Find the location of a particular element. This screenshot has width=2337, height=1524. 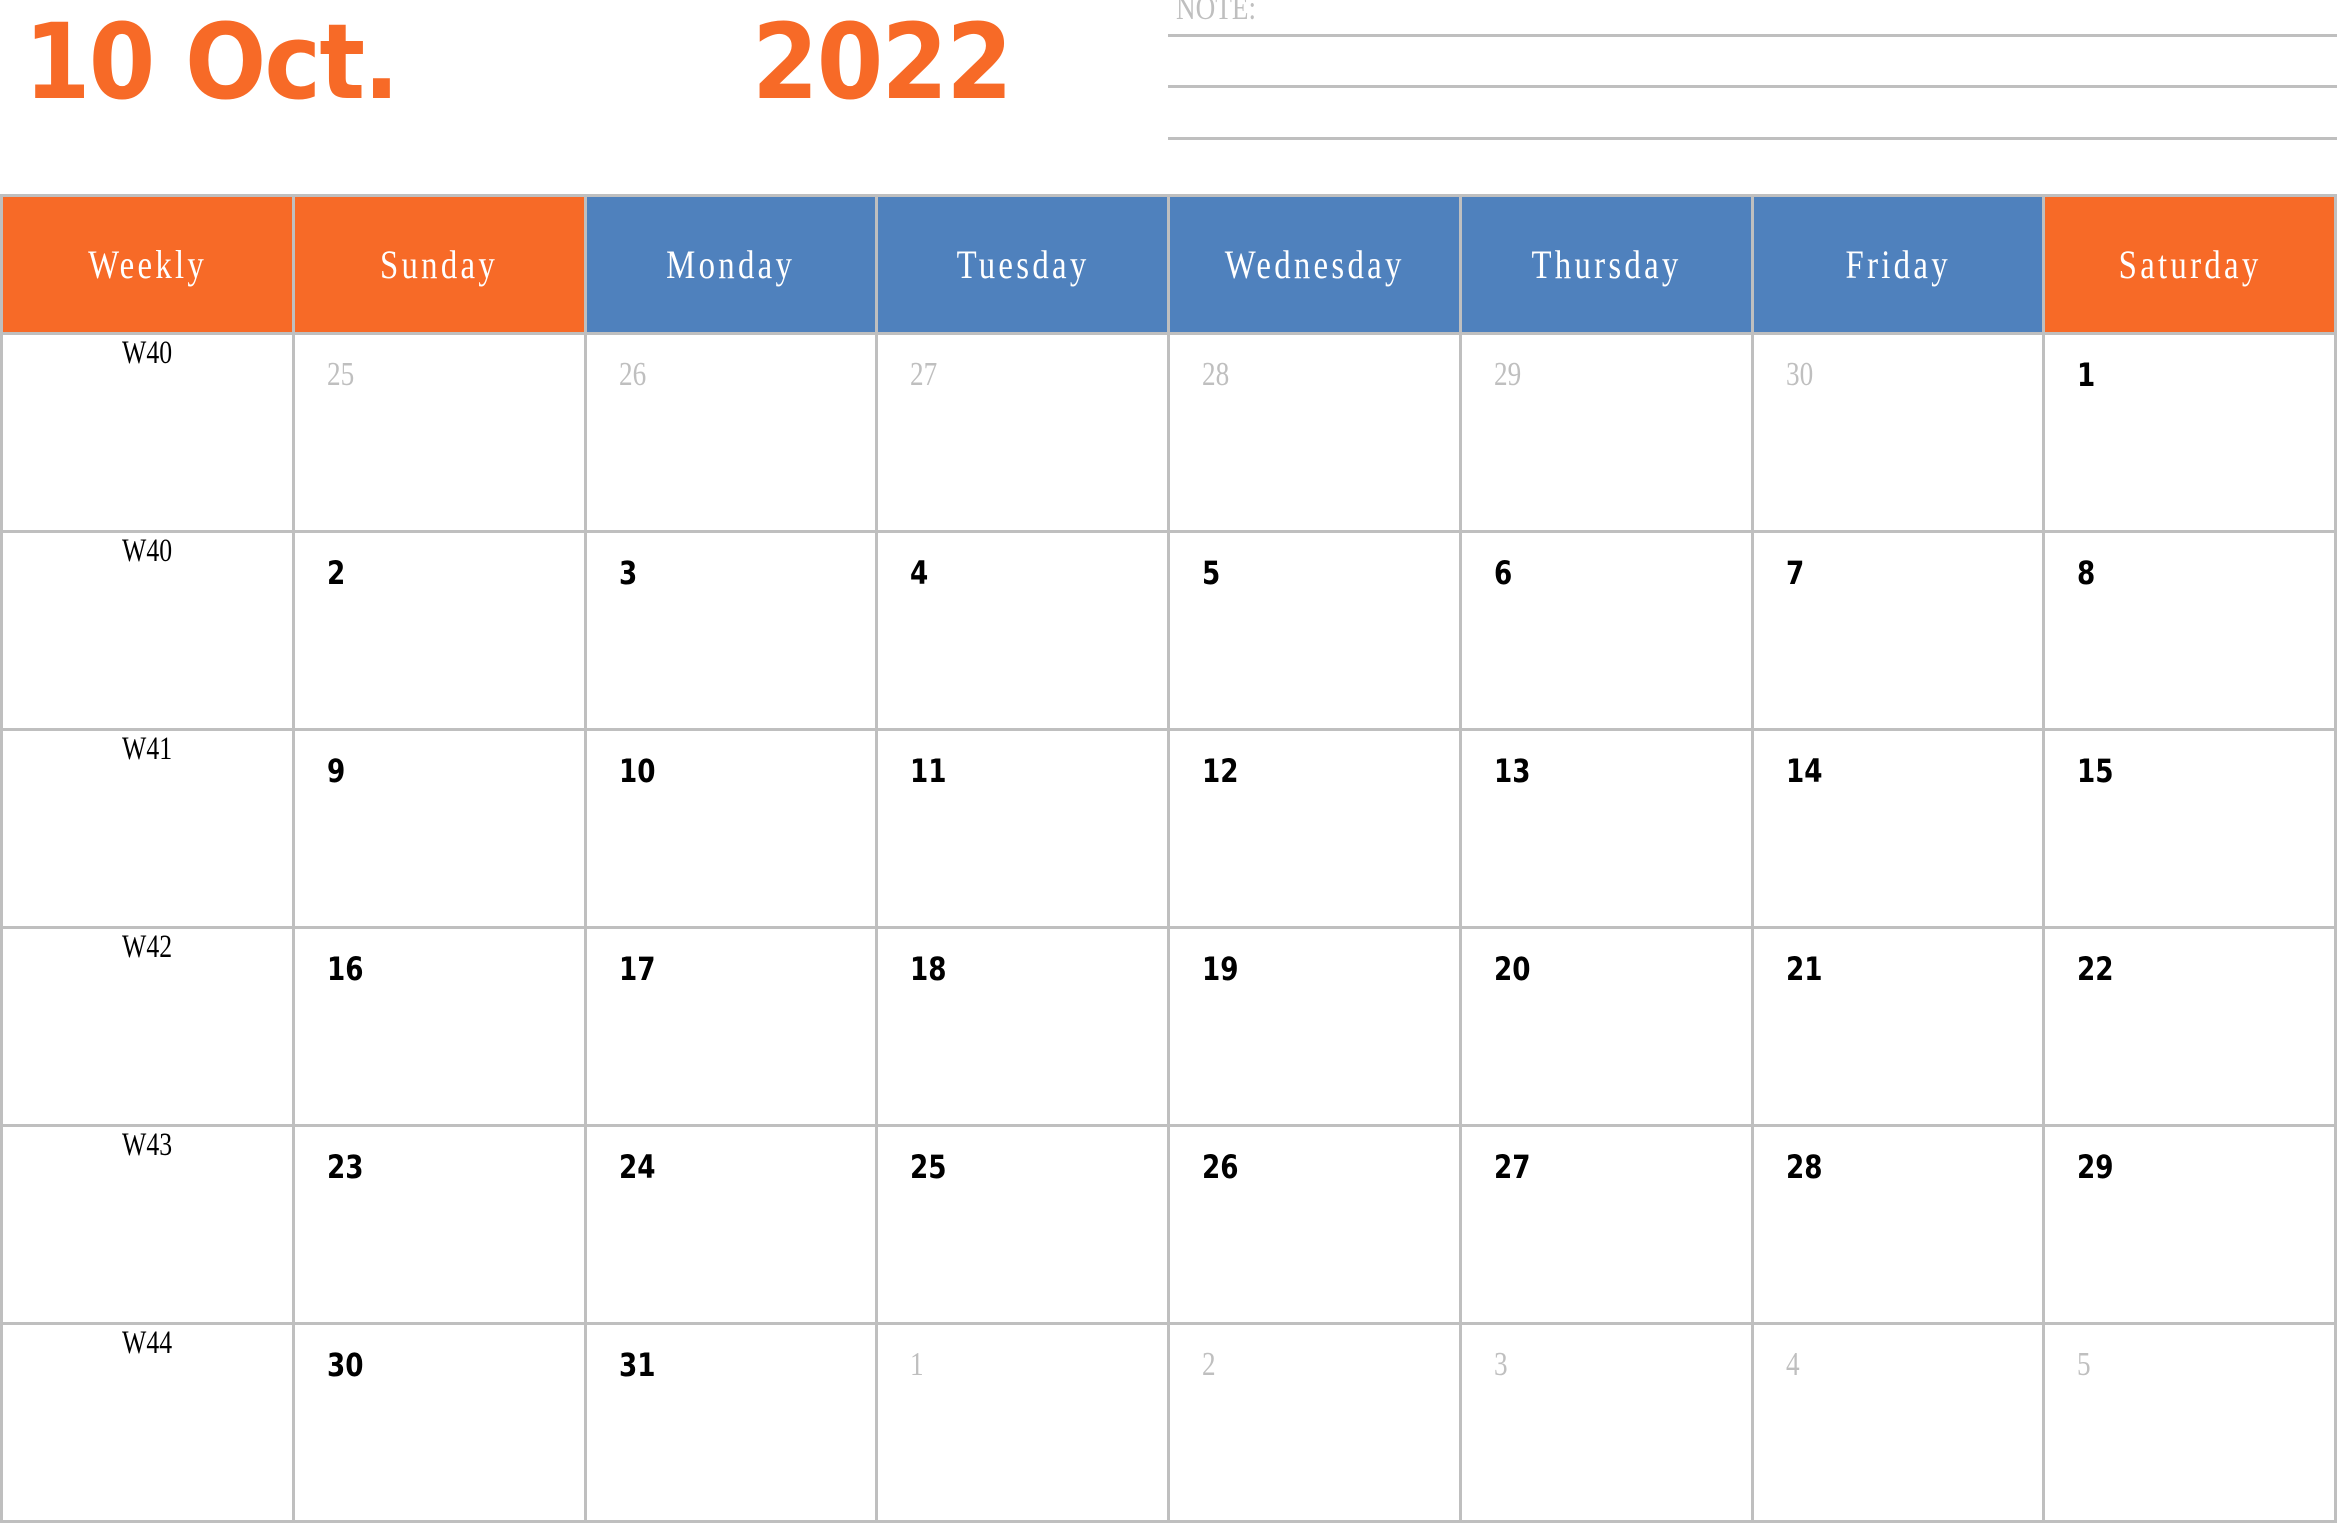

week-row: W43 23 24 25 26 27 28 29 is located at coordinates (1168, 1224).